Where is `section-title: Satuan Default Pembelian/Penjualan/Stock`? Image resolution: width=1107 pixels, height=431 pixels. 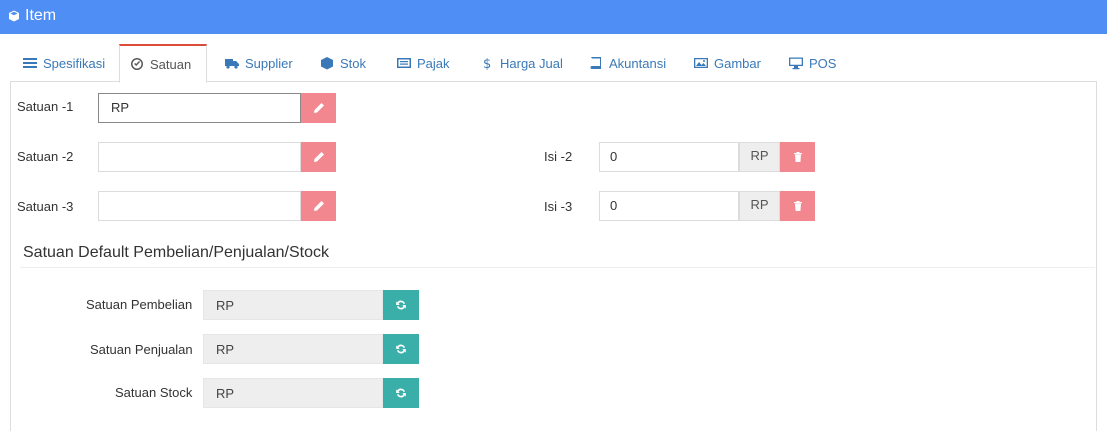 section-title: Satuan Default Pembelian/Penjualan/Stock is located at coordinates (176, 252).